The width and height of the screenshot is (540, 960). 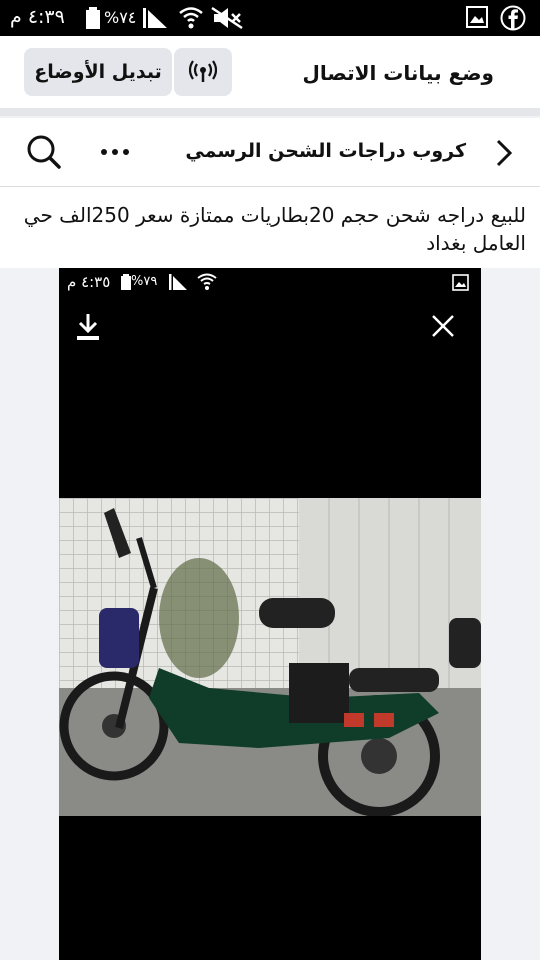 What do you see at coordinates (227, 18) in the screenshot?
I see `mute-icon` at bounding box center [227, 18].